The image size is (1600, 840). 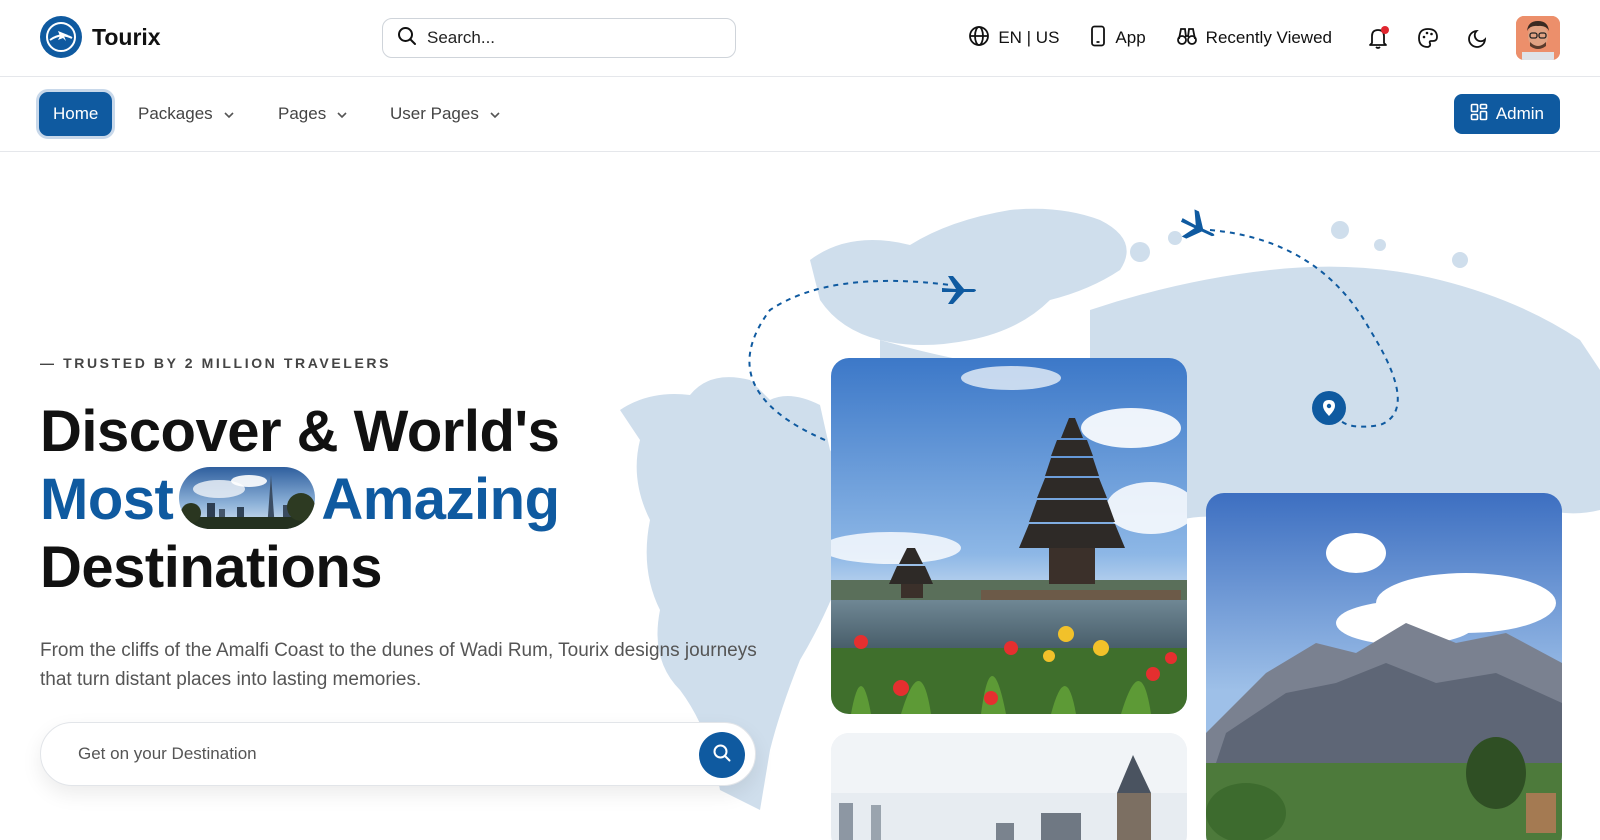 What do you see at coordinates (126, 36) in the screenshot?
I see `brand-name: Tourix` at bounding box center [126, 36].